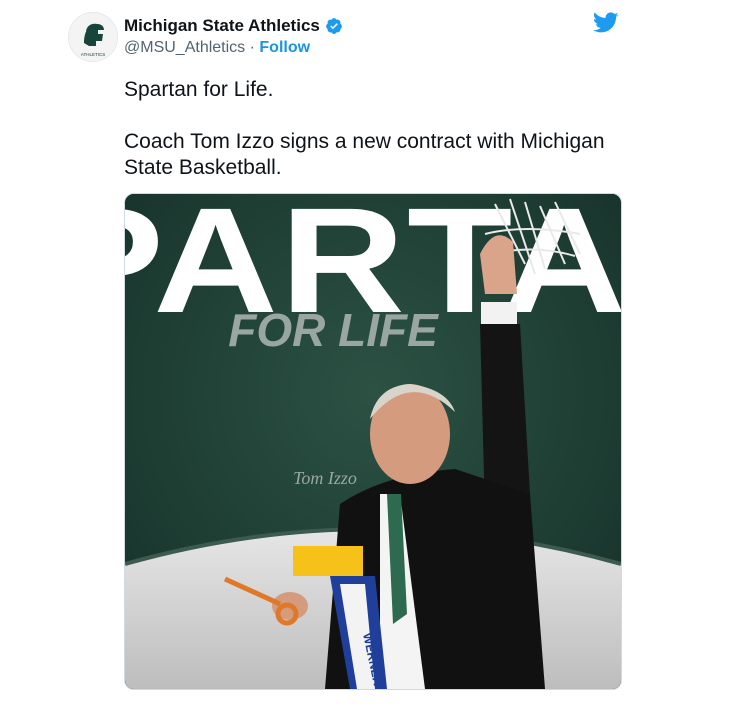 Image resolution: width=750 pixels, height=709 pixels. What do you see at coordinates (93, 54) in the screenshot?
I see `avatar-logo-text: ATHLETICS` at bounding box center [93, 54].